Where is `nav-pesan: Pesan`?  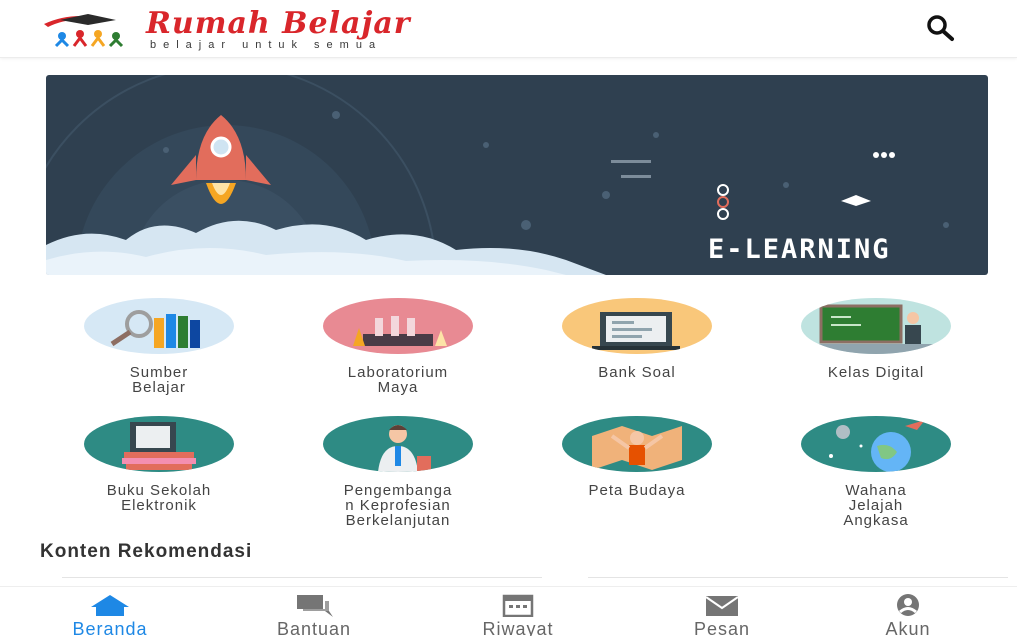
nav-pesan: Pesan is located at coordinates (722, 611).